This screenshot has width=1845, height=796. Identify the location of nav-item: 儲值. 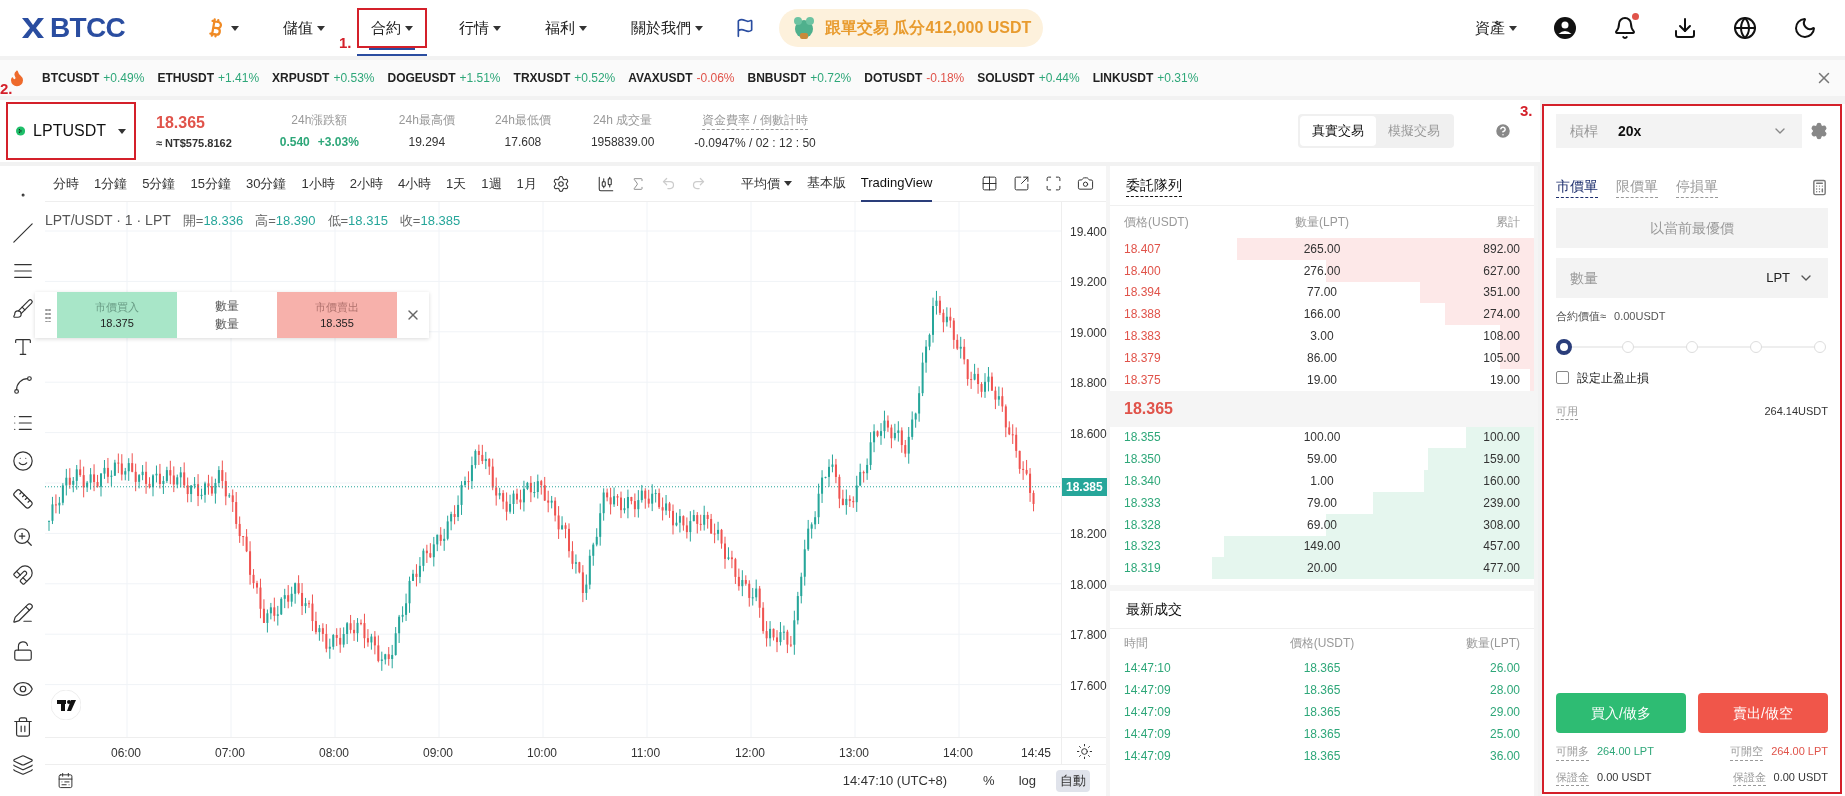
(304, 28).